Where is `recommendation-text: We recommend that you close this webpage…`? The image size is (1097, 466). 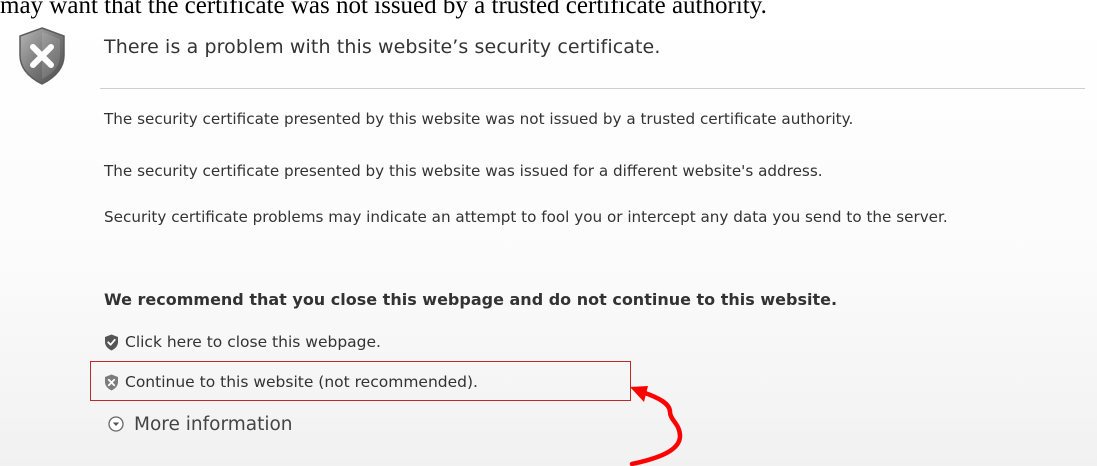
recommendation-text: We recommend that you close this webpage… is located at coordinates (471, 299).